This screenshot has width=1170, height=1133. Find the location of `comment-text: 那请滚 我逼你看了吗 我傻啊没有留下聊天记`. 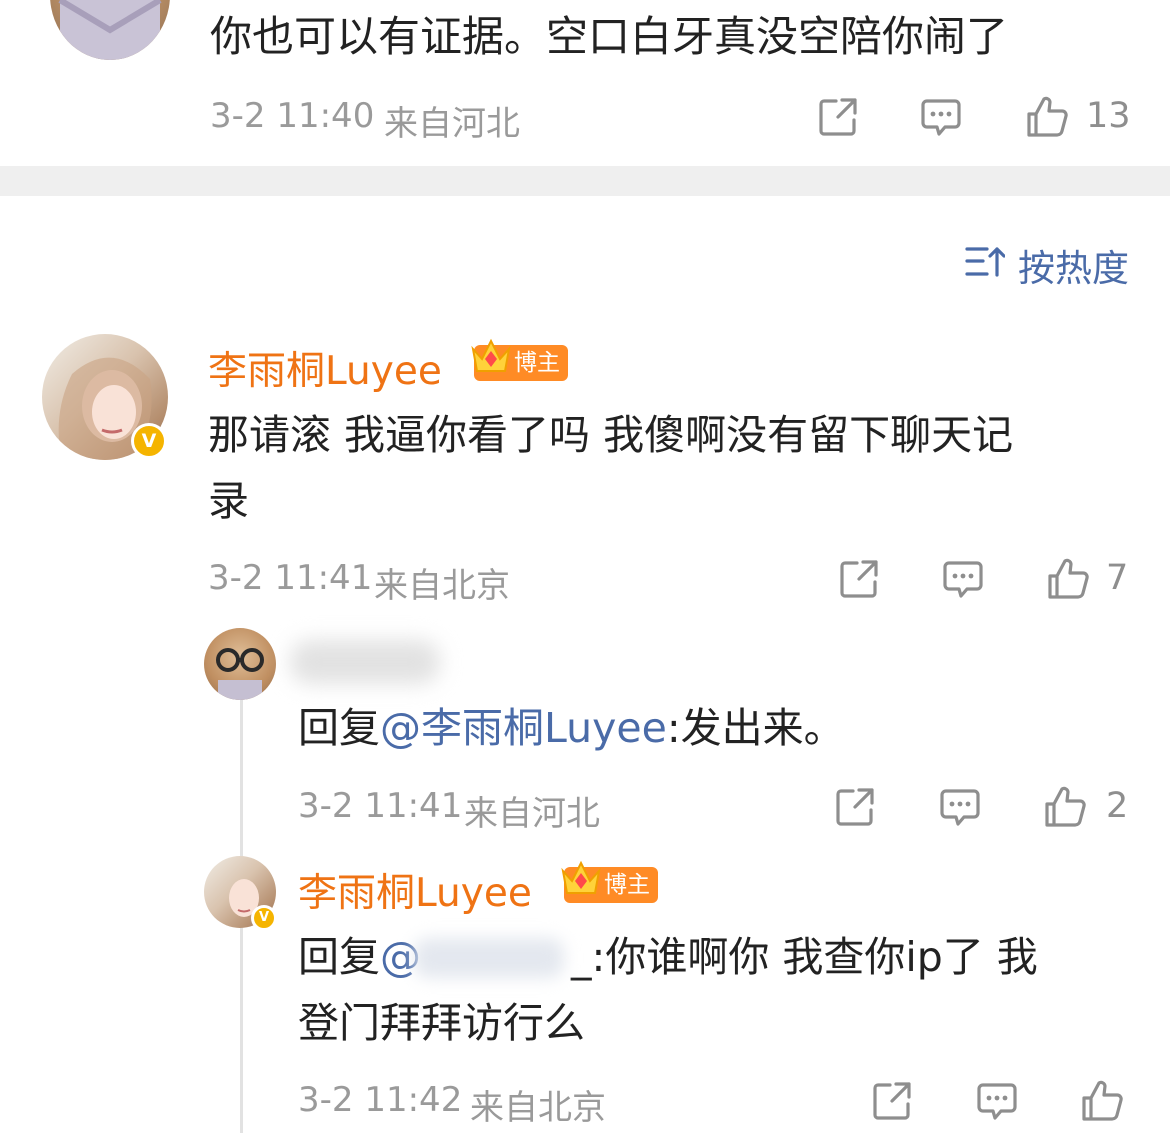

comment-text: 那请滚 我逼你看了吗 我傻啊没有留下聊天记 is located at coordinates (611, 435).